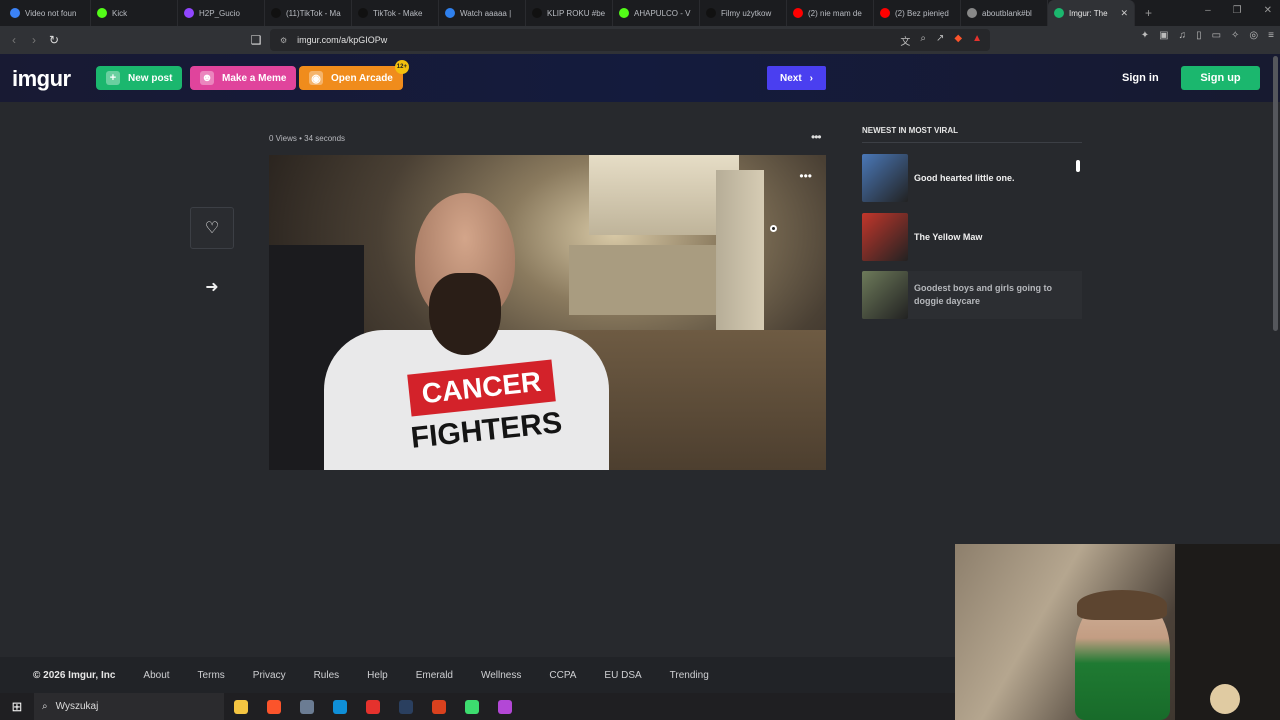 Image resolution: width=1280 pixels, height=720 pixels. Describe the element at coordinates (964, 177) in the screenshot. I see `viral-item-title: Good hearted little one.` at that location.